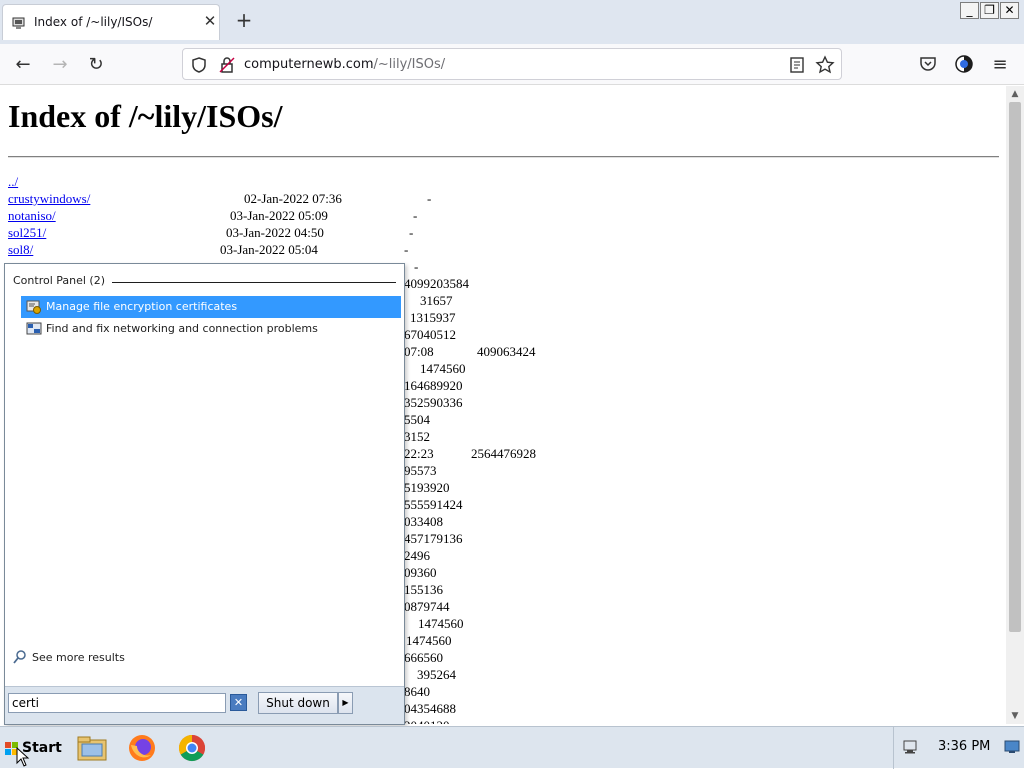 This screenshot has height=769, width=1024. What do you see at coordinates (928, 64) in the screenshot?
I see `pocket-icon` at bounding box center [928, 64].